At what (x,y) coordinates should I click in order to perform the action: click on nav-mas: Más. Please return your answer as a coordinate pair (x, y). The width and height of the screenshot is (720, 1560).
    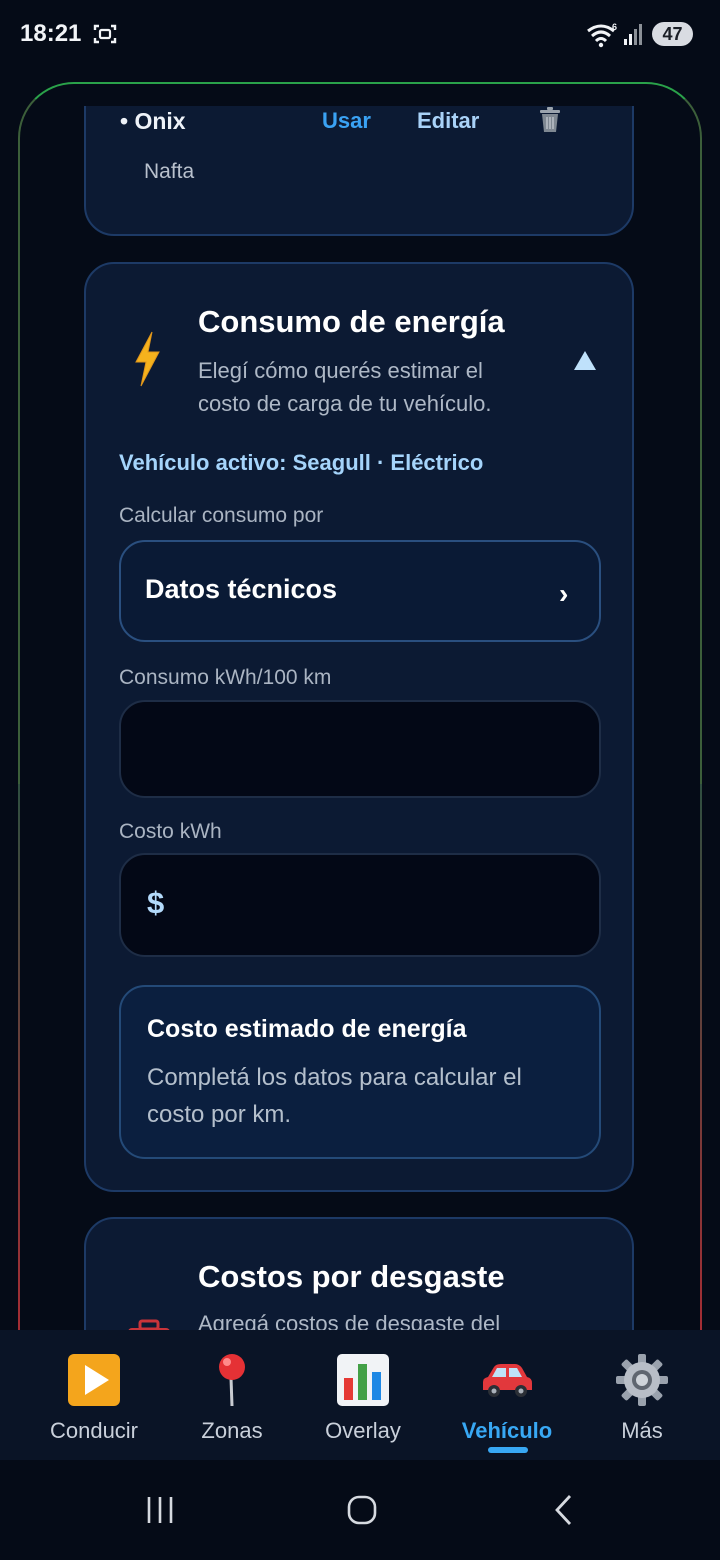
    Looking at the image, I should click on (642, 1403).